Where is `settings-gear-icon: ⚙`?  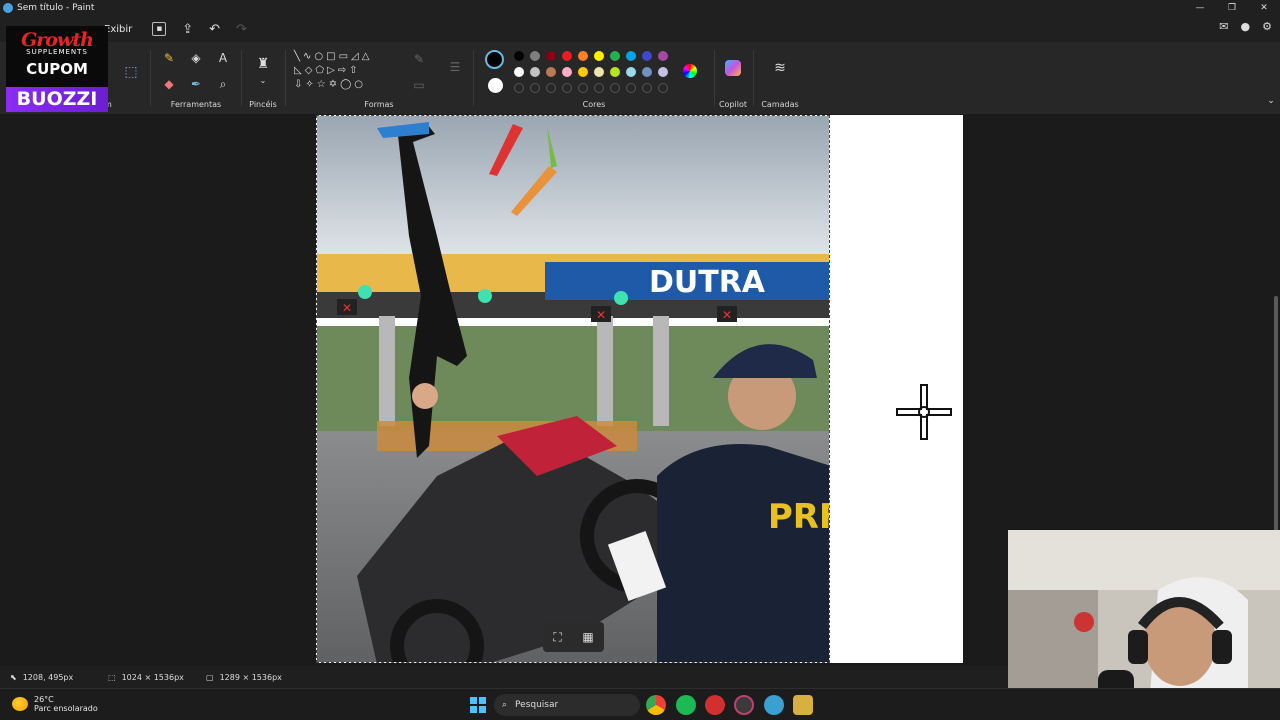
settings-gear-icon: ⚙ is located at coordinates (1267, 26).